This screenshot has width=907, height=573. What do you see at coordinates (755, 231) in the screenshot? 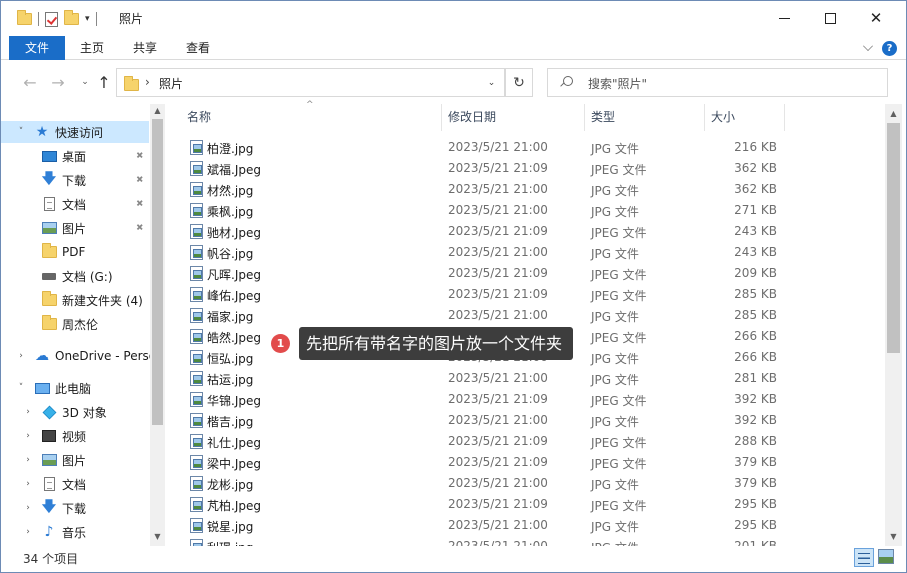
I see `file-size: 243 KB` at bounding box center [755, 231].